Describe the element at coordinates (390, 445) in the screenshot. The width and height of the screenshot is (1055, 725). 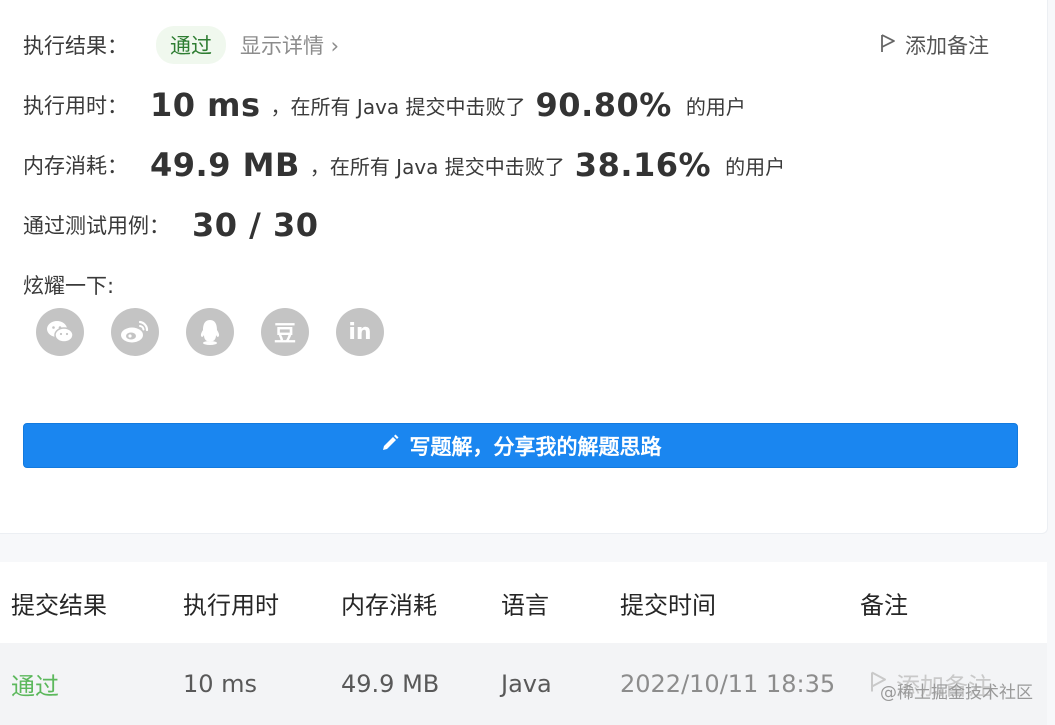
I see `pencil-icon` at that location.